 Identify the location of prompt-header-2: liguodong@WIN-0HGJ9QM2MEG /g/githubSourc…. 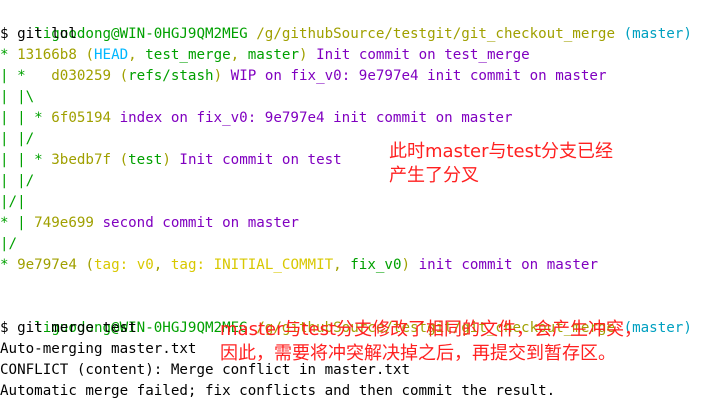
(346, 316).